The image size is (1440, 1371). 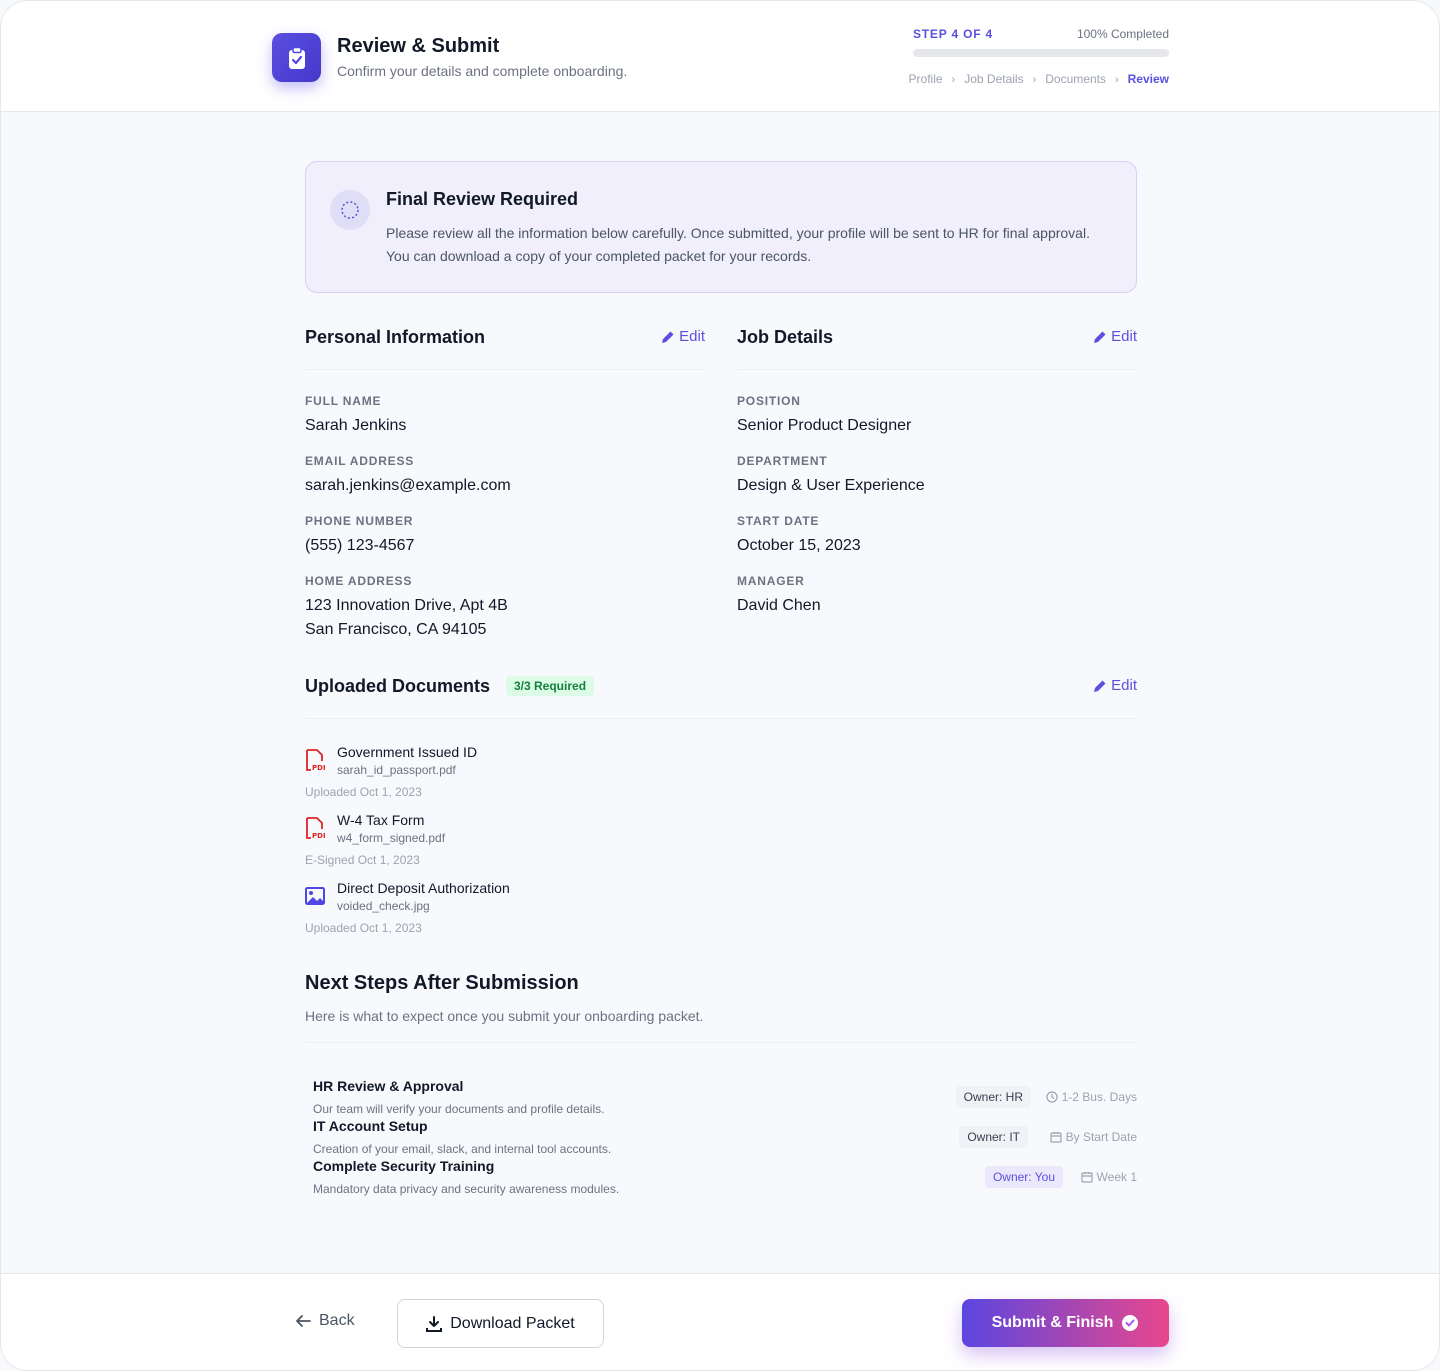 What do you see at coordinates (395, 337) in the screenshot?
I see `personal-info-title: Personal Information` at bounding box center [395, 337].